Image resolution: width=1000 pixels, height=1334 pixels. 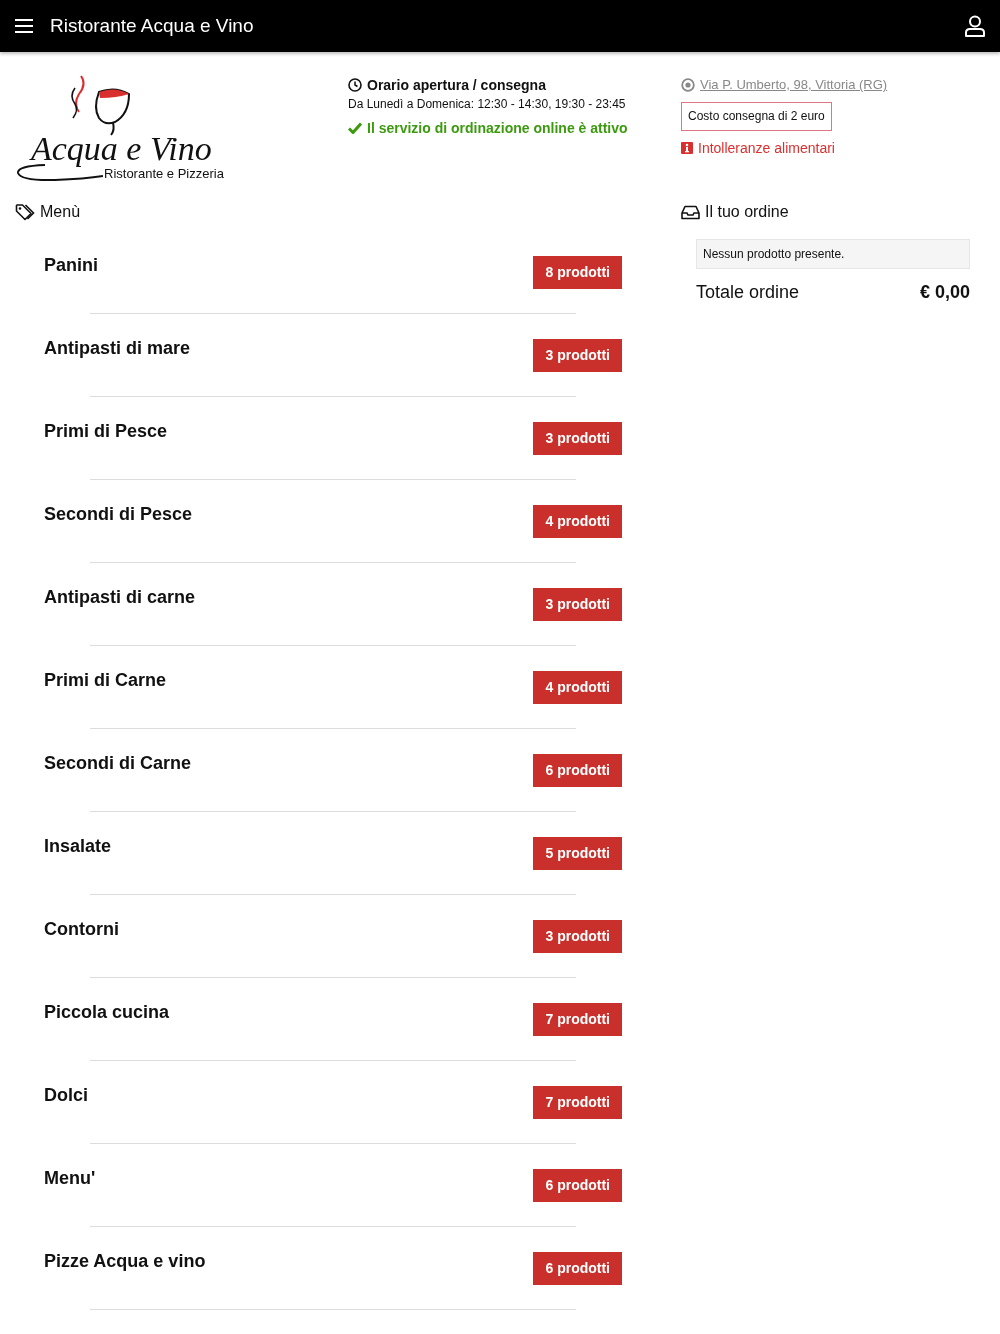 What do you see at coordinates (794, 85) in the screenshot?
I see `address-link: Via P. Umberto, 98, Vittoria (RG)` at bounding box center [794, 85].